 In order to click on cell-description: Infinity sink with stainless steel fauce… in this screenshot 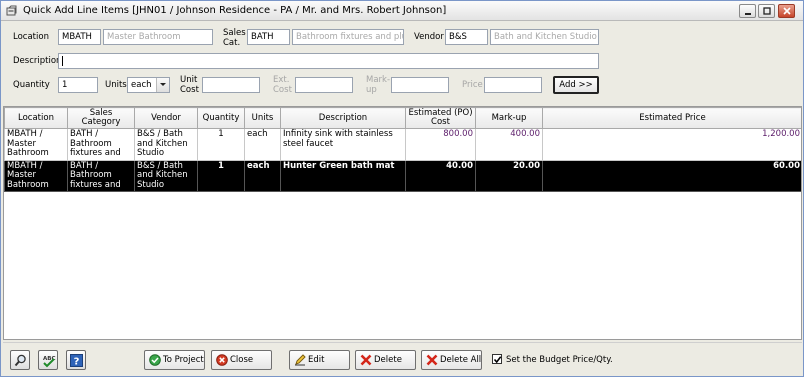, I will do `click(343, 144)`.